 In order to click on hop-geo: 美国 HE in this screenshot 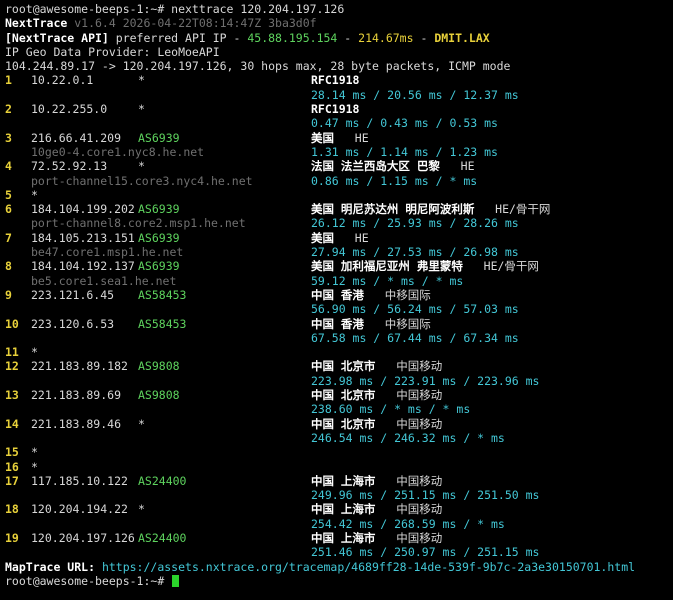, I will do `click(340, 138)`.